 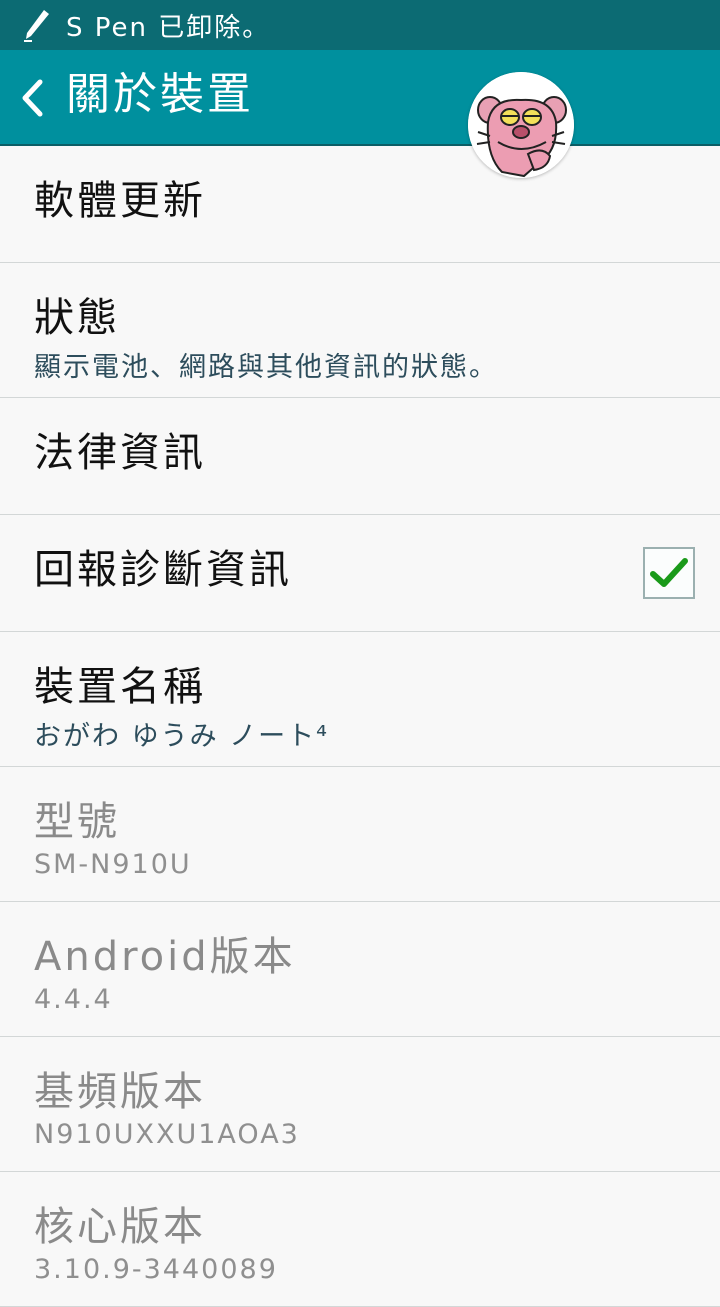 I want to click on diagnostic-checkbox, so click(x=669, y=573).